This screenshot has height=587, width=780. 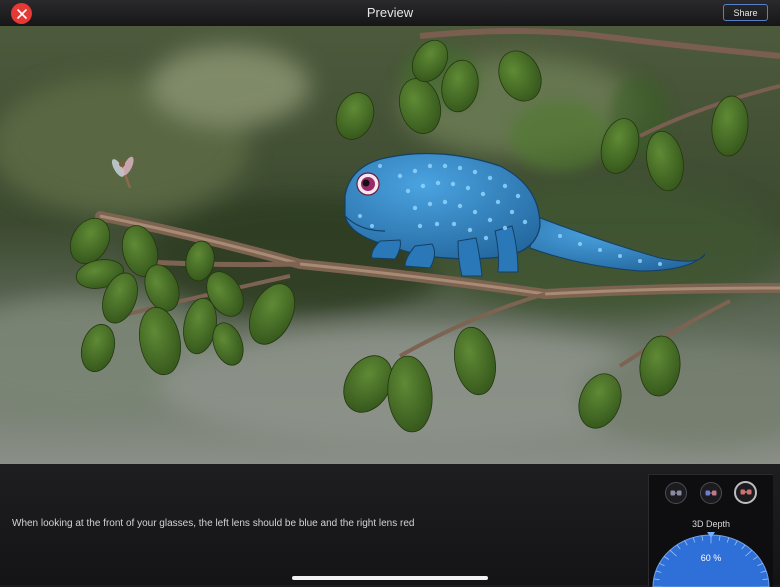 I want to click on anaglyph-mode-2-button, so click(x=711, y=493).